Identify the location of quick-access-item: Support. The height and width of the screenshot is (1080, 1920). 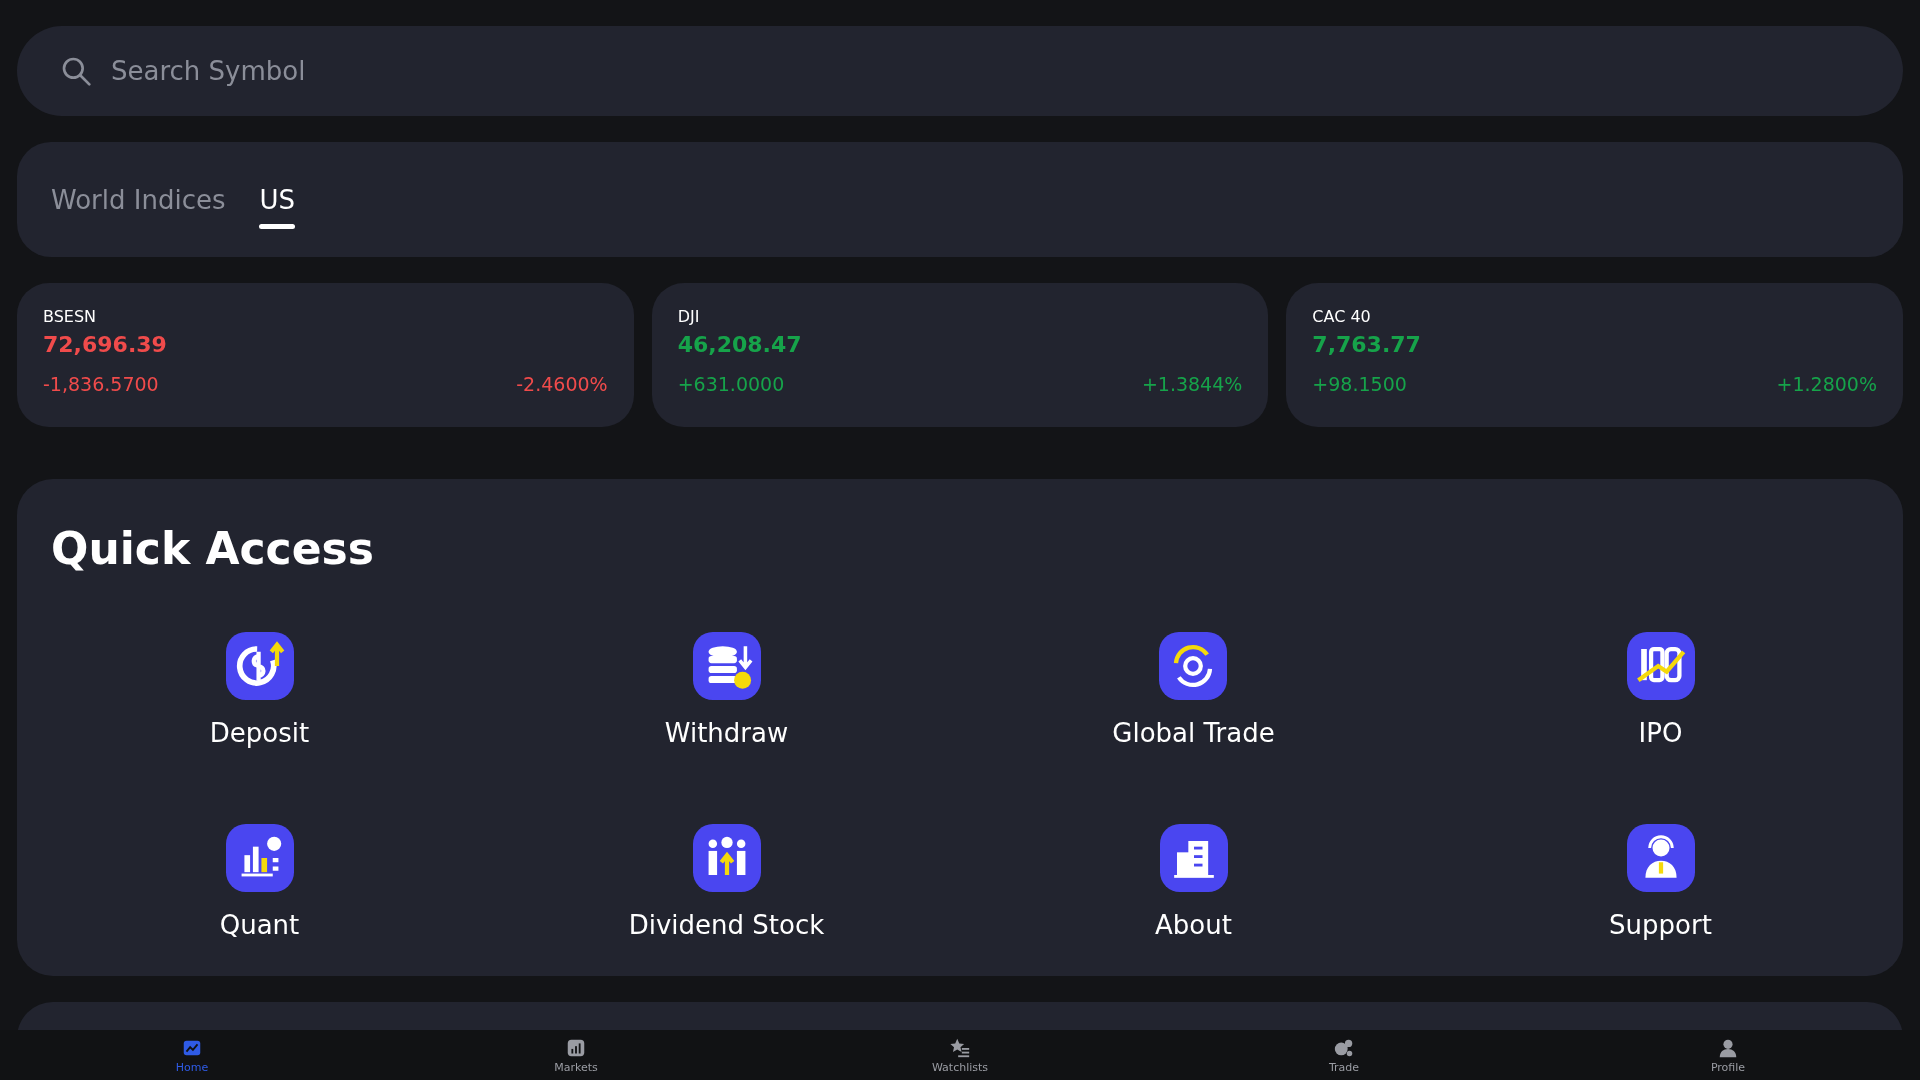
(1660, 882).